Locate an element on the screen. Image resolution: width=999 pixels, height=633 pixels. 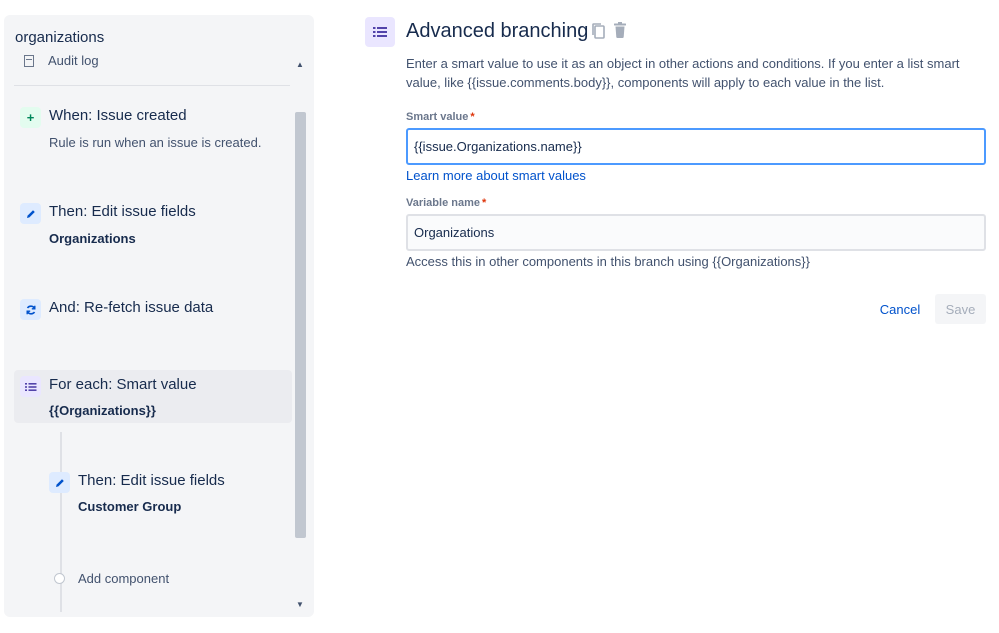
cancel-button: Cancel is located at coordinates (900, 309).